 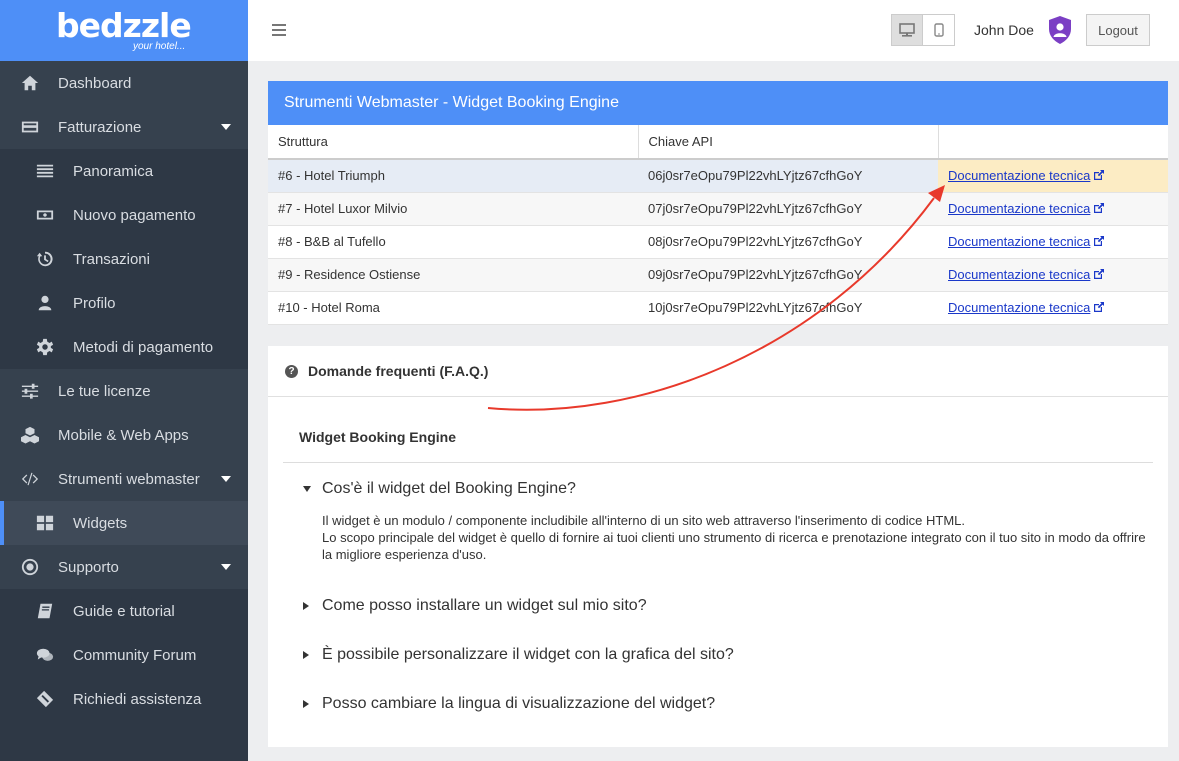 I want to click on sidebar-item-strumenti-webmaster: Strumenti webmaster, so click(x=124, y=479).